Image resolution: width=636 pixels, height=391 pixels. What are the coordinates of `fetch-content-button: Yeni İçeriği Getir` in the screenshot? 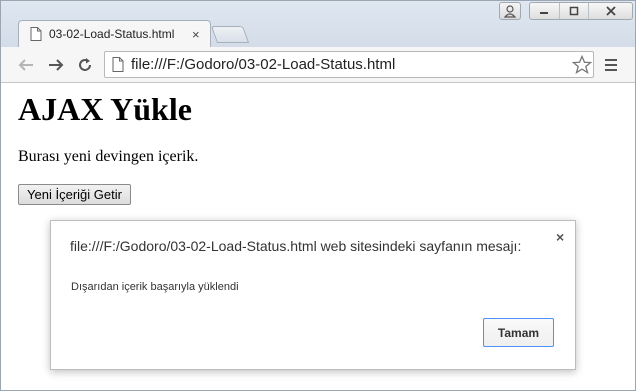 It's located at (74, 194).